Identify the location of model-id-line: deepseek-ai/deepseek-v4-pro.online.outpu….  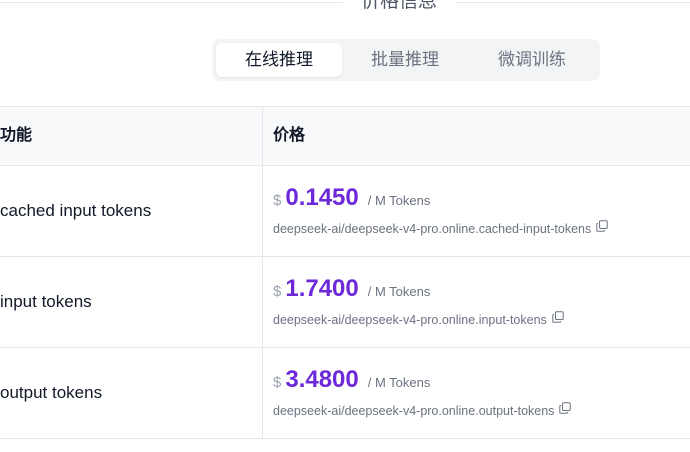
(422, 410).